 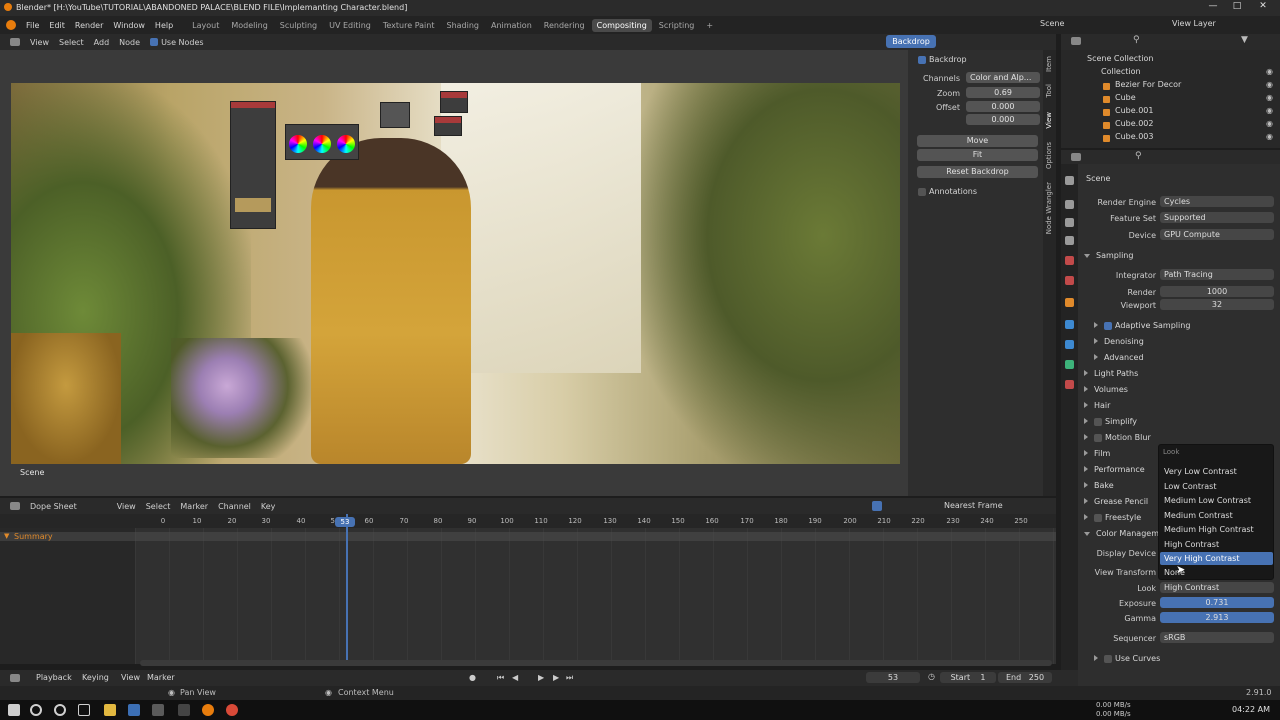 What do you see at coordinates (1194, 23) in the screenshot?
I see `view-layer-selector: View Layer` at bounding box center [1194, 23].